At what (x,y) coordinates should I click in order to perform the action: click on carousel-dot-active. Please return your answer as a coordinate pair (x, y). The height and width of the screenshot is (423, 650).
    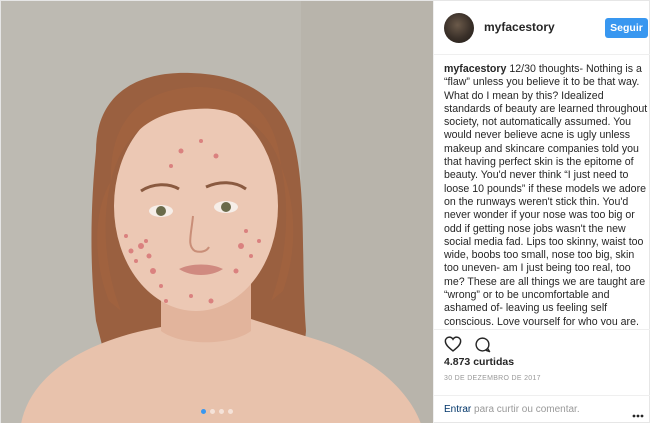
    Looking at the image, I should click on (203, 411).